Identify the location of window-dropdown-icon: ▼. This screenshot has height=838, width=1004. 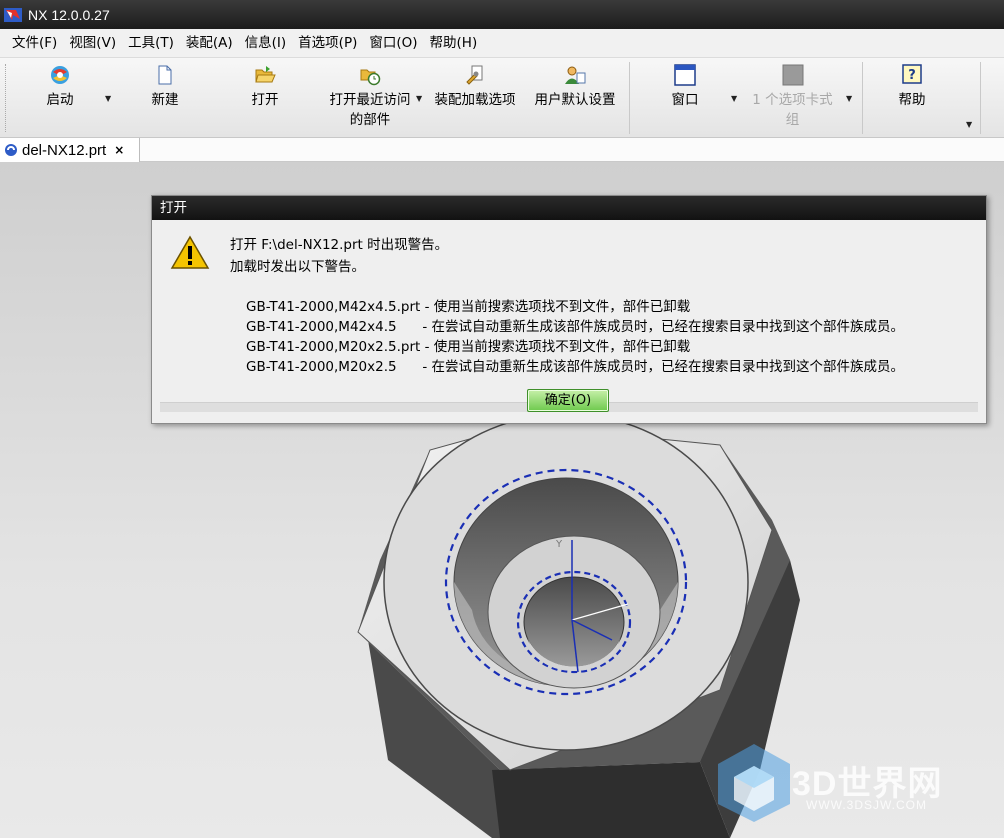
(734, 98).